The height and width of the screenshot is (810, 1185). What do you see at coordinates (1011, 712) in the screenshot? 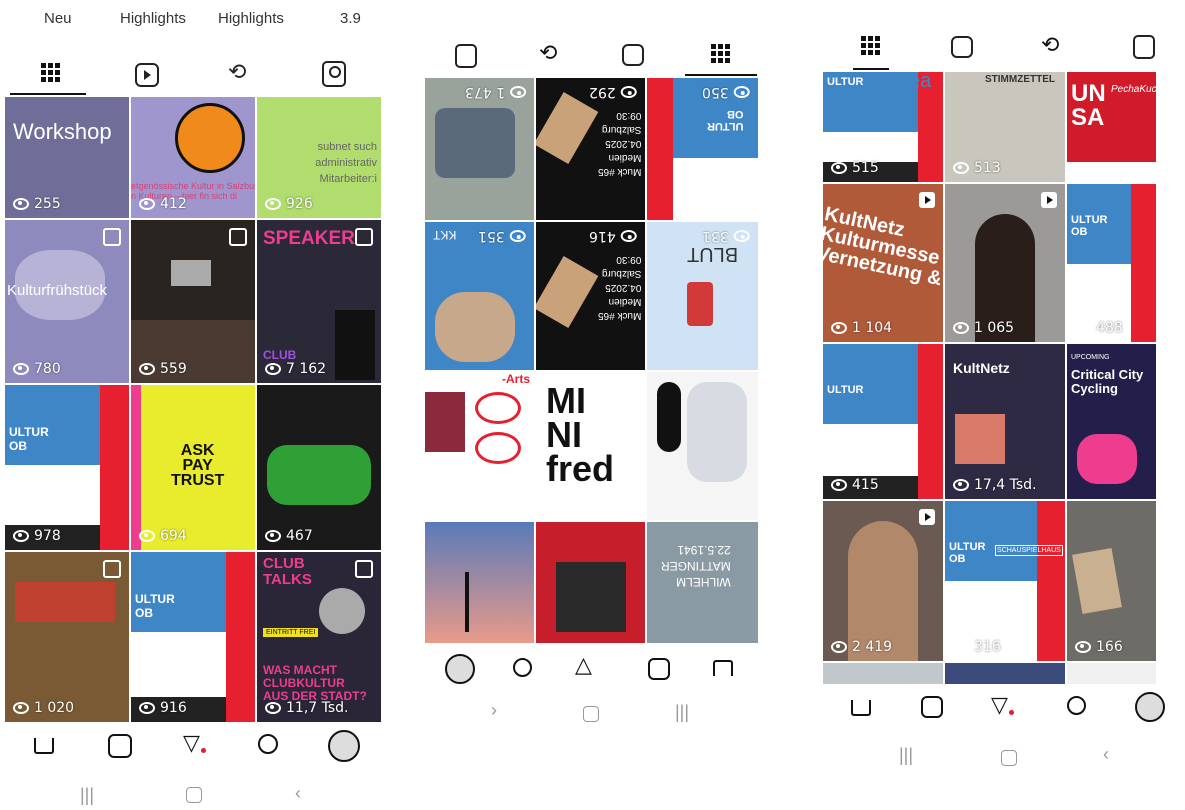
I see `notification-dot` at bounding box center [1011, 712].